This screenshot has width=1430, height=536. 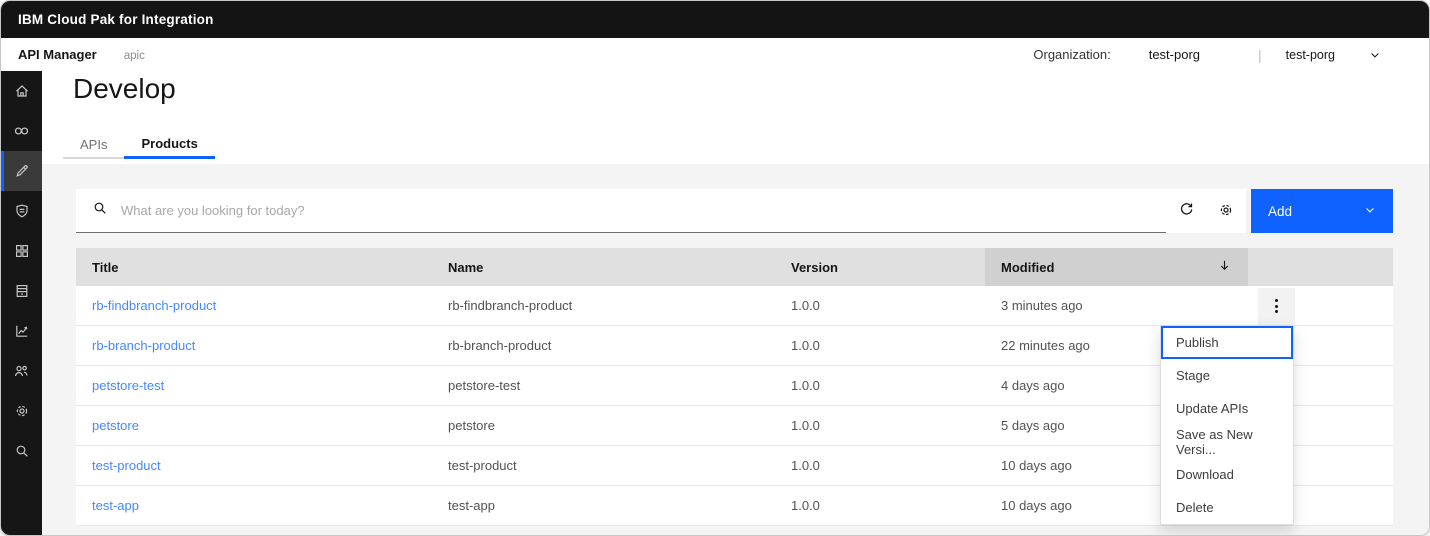 What do you see at coordinates (94, 145) in the screenshot?
I see `tab-apis: APIs` at bounding box center [94, 145].